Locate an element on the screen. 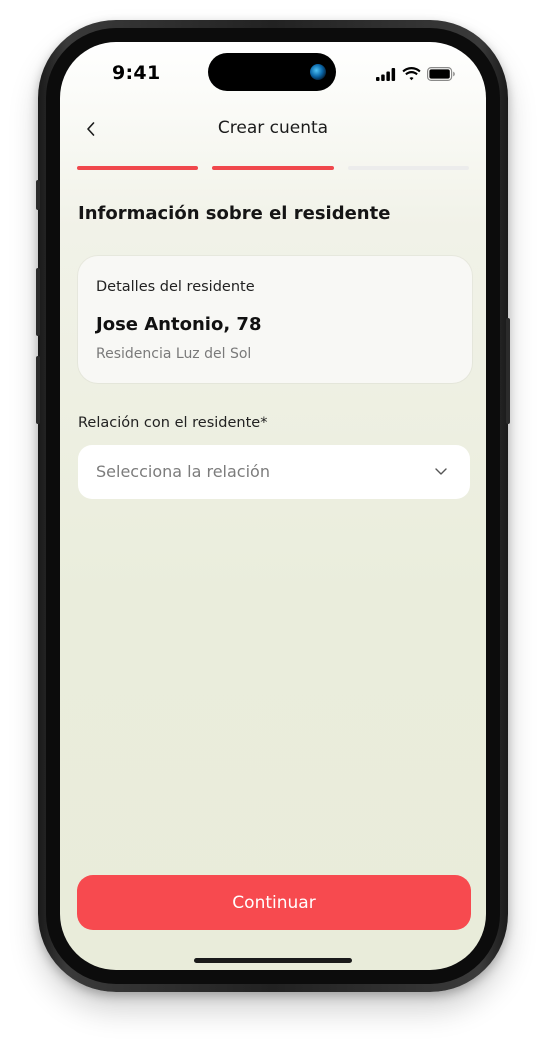 The height and width of the screenshot is (1043, 548). relation-select: Selecciona la relación is located at coordinates (274, 472).